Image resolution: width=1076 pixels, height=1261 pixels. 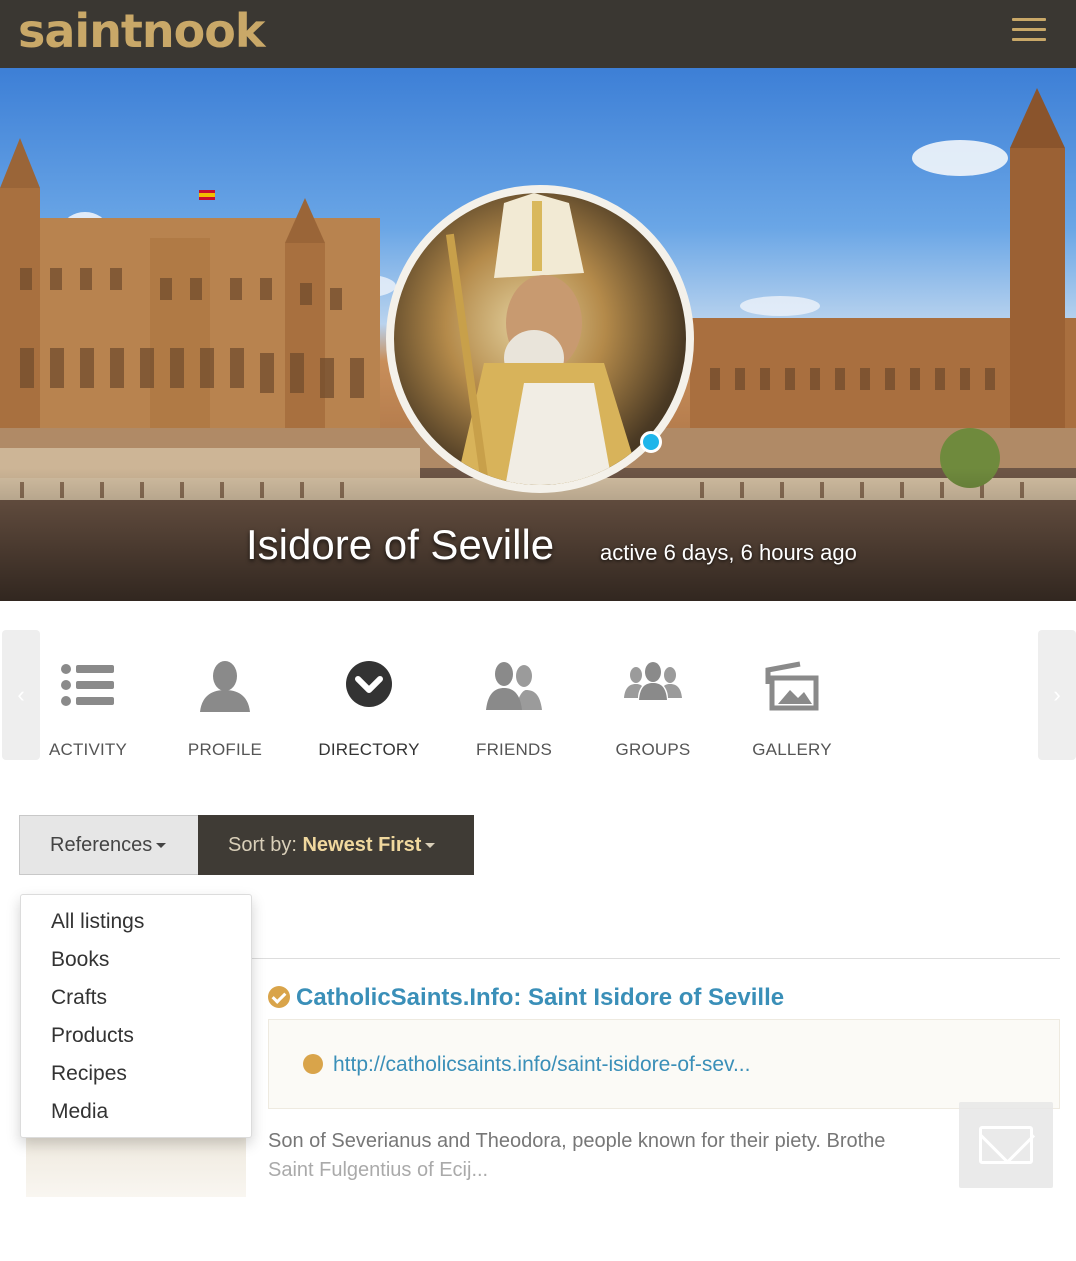 What do you see at coordinates (538, 34) in the screenshot?
I see `top-navbar: saintnook` at bounding box center [538, 34].